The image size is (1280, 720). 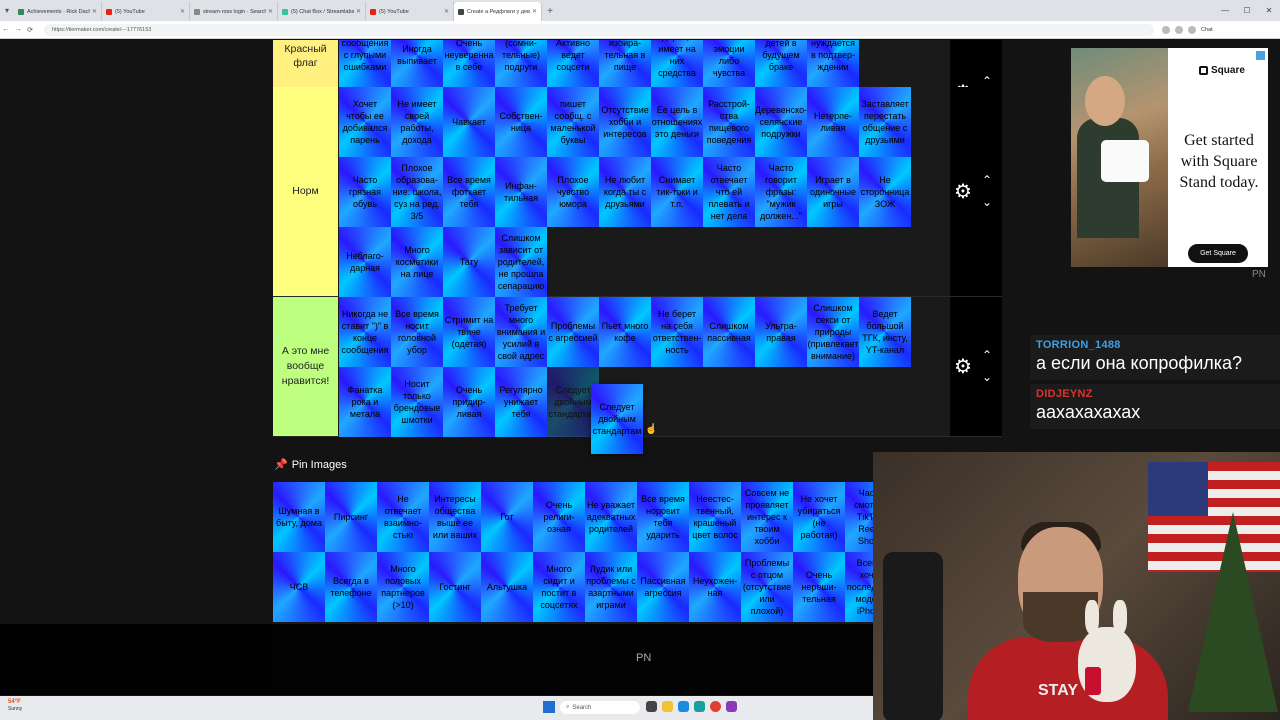 I want to click on tier-item: Нетерпе-ливая, so click(x=833, y=122).